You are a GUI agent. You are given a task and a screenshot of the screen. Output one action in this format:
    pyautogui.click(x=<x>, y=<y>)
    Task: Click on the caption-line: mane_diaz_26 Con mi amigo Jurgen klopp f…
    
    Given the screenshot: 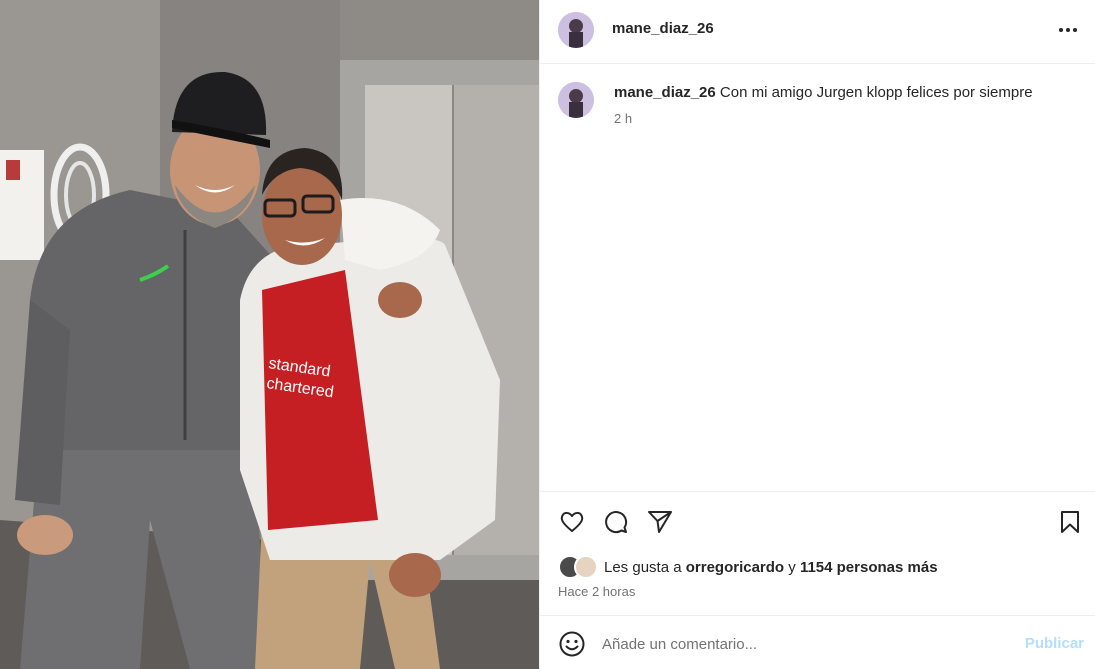 What is the action you would take?
    pyautogui.click(x=849, y=92)
    